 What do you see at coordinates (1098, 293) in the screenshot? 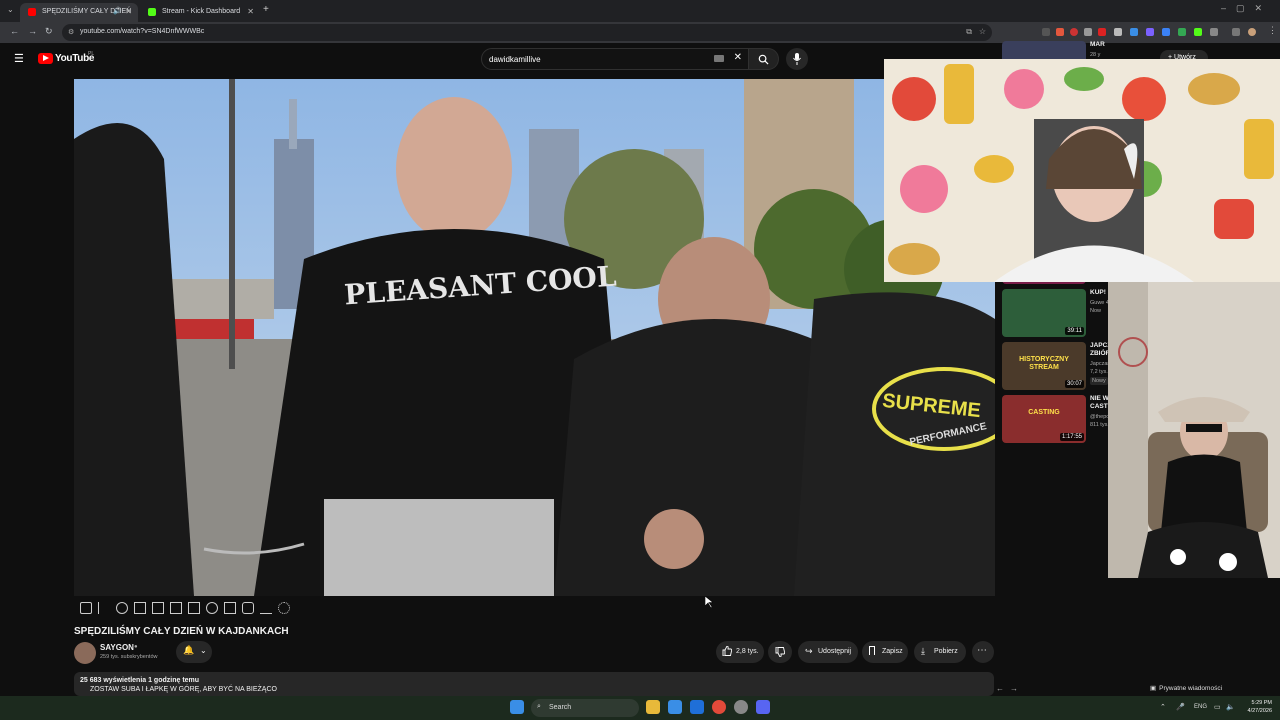
I see `recommendation-title: KUP!` at bounding box center [1098, 293].